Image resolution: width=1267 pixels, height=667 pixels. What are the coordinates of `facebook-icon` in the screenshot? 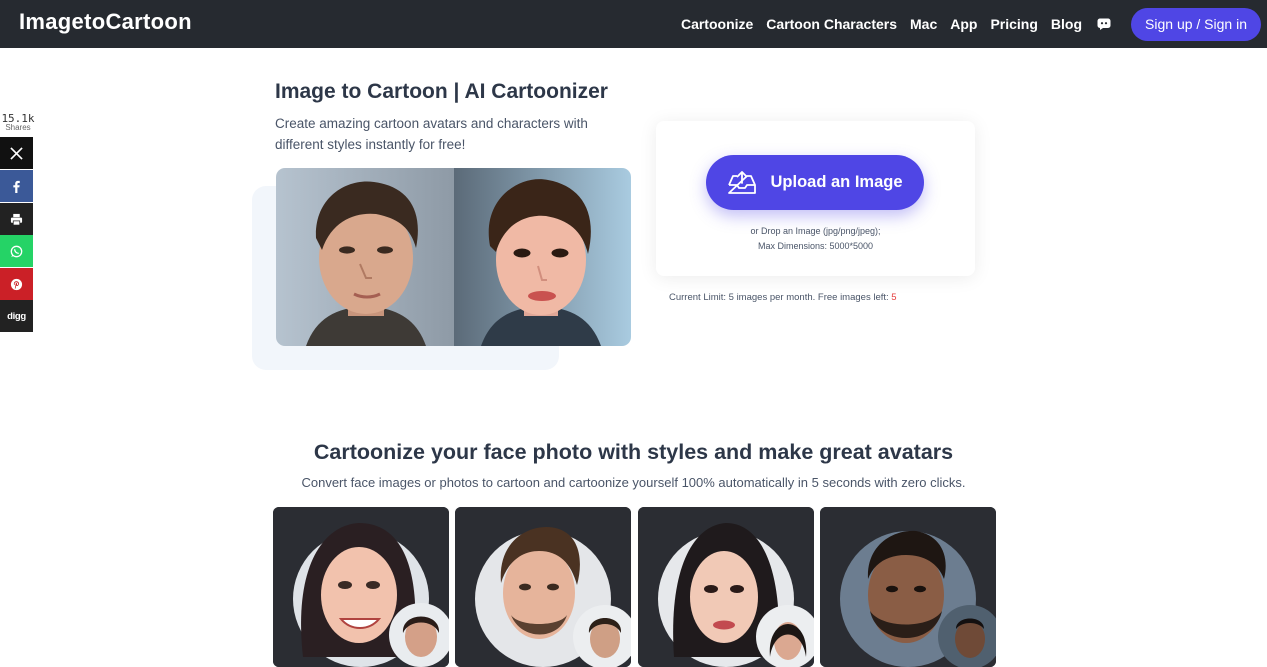 It's located at (16, 186).